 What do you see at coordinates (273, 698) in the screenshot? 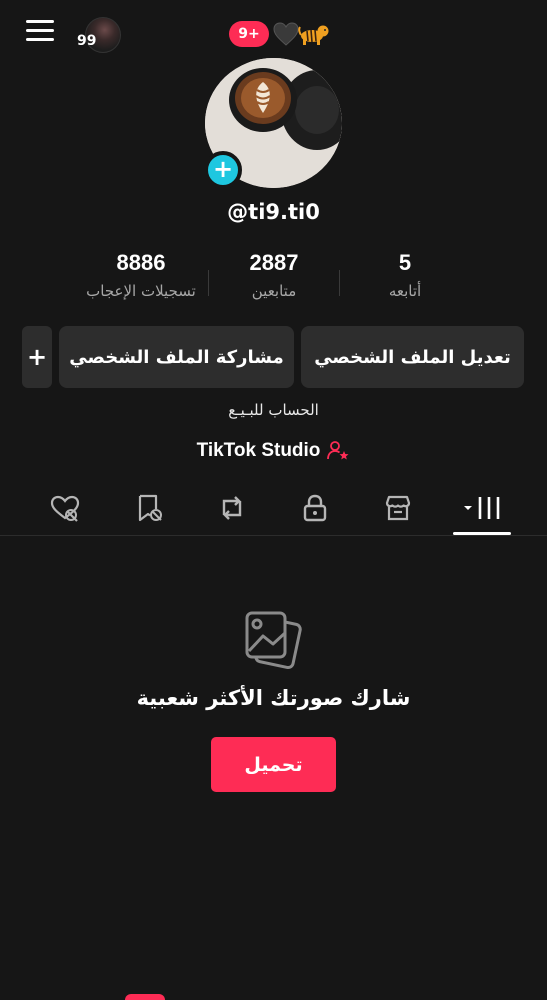
I see `empty-state-title: شارك صورتك الأكثر شعبية` at bounding box center [273, 698].